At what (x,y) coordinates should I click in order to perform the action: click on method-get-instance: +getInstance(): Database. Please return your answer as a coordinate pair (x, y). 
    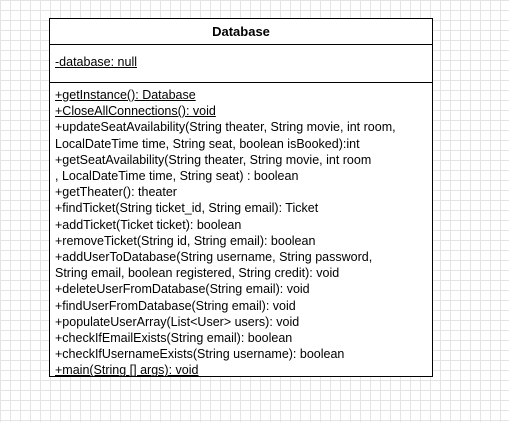
    Looking at the image, I should click on (125, 95).